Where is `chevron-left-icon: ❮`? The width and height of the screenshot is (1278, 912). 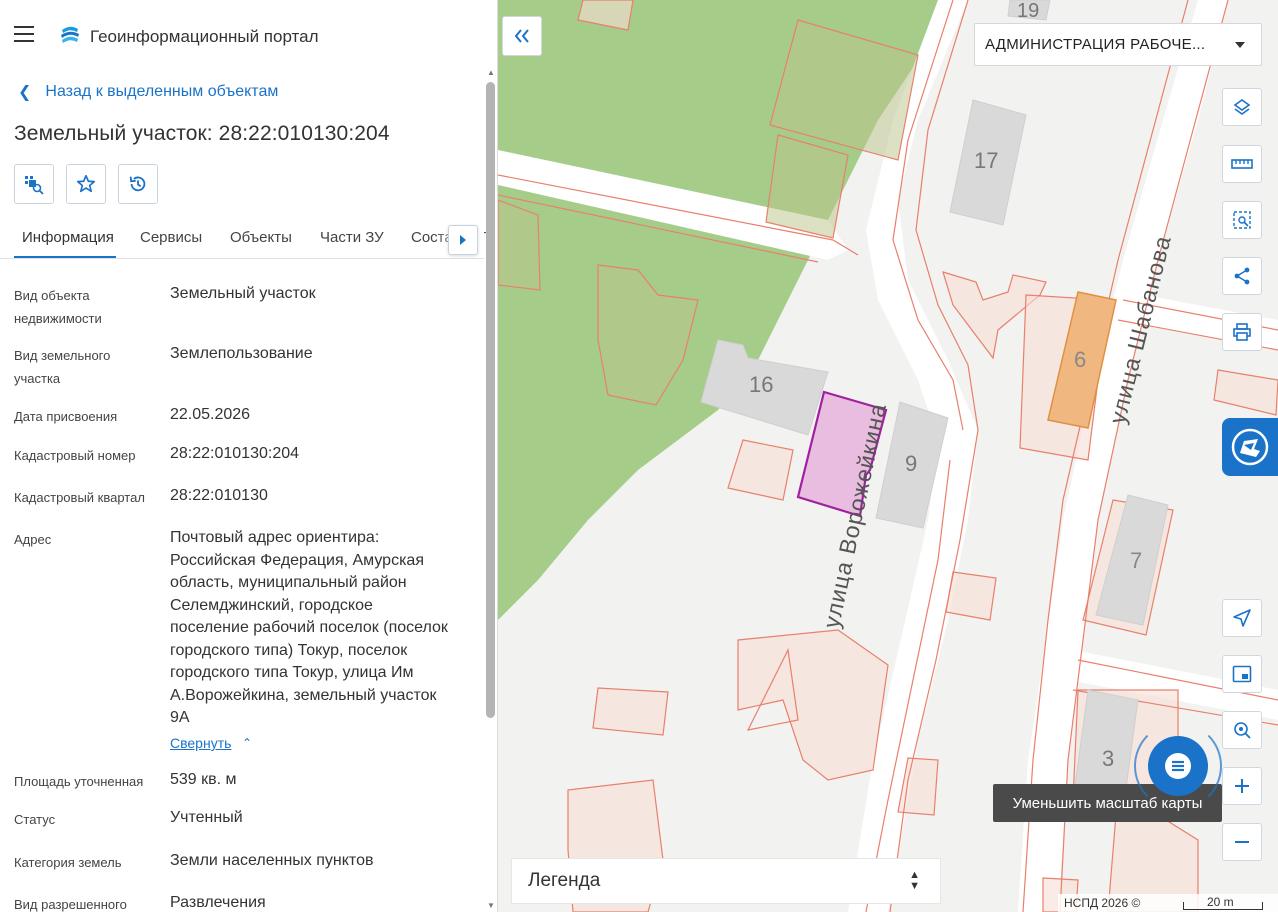
chevron-left-icon: ❮ is located at coordinates (25, 92).